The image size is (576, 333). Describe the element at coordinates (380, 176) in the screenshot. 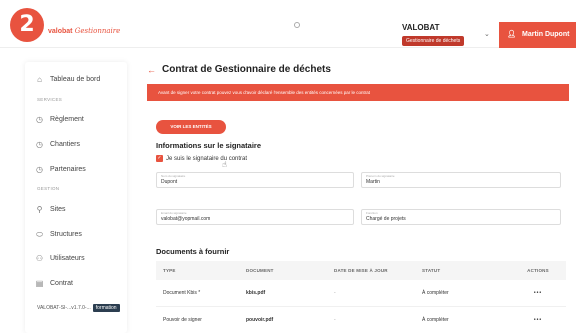

I see `field-label: Prénom du signataire` at that location.